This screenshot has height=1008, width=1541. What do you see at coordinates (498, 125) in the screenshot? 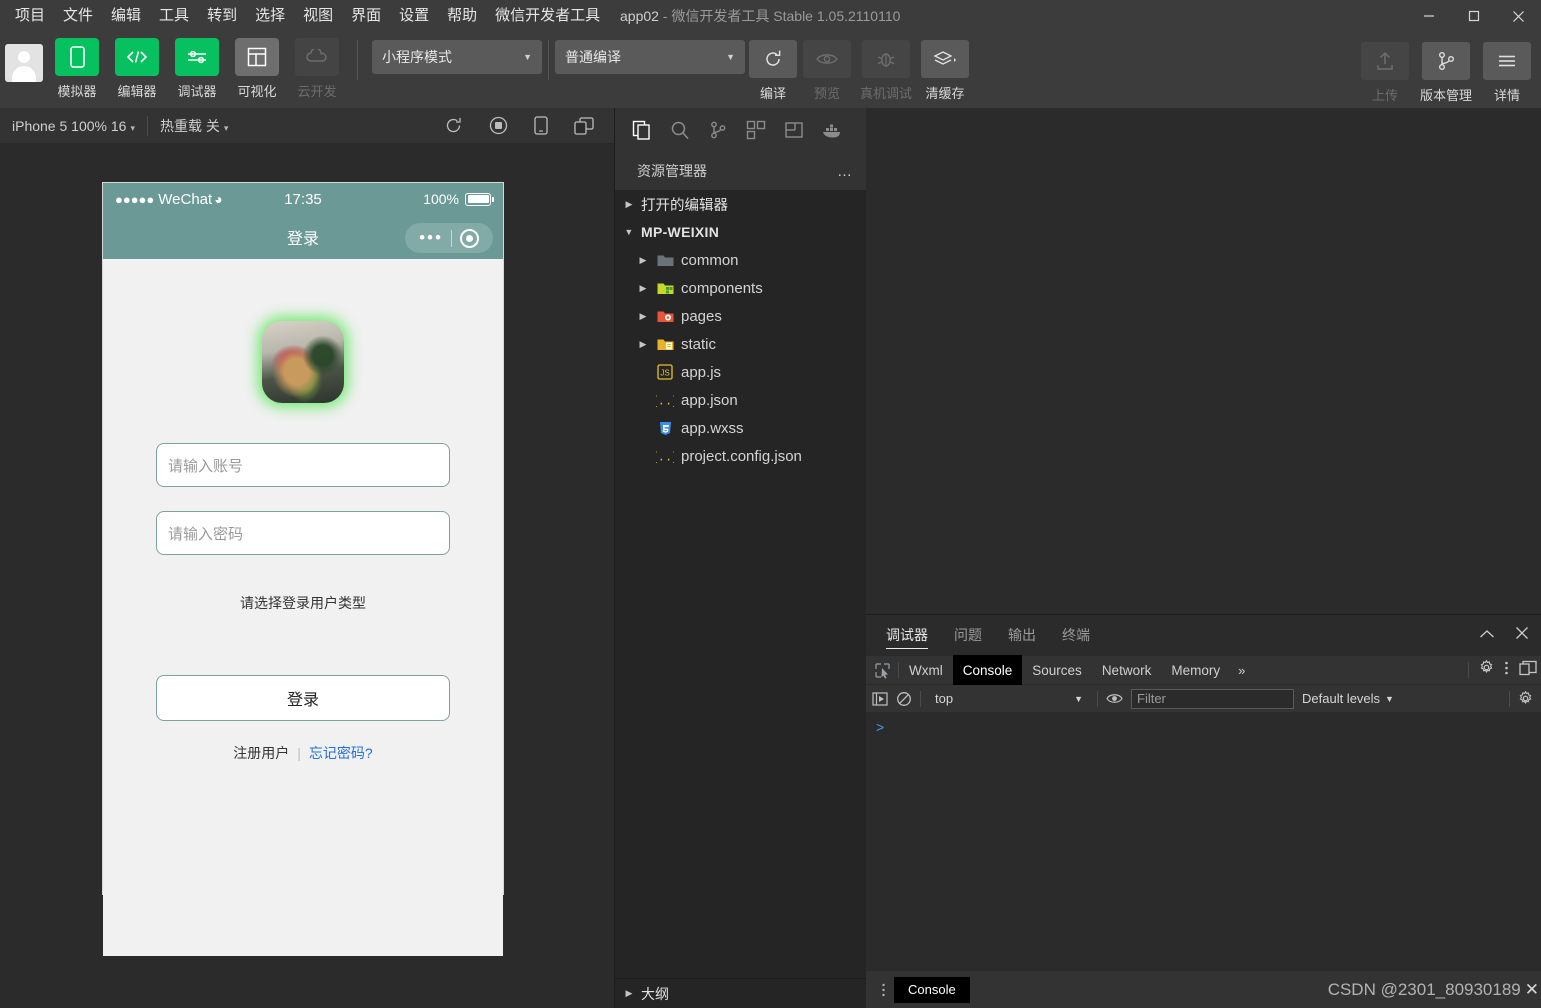
I see `record-icon` at bounding box center [498, 125].